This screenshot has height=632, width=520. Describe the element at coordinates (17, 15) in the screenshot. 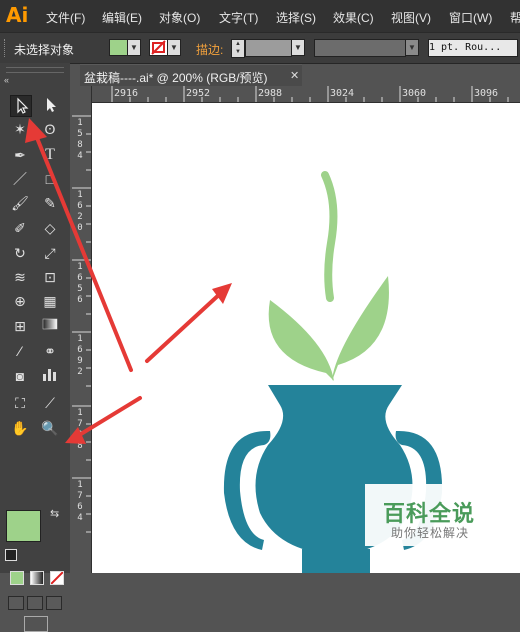

I see `app-logo: Ai` at that location.